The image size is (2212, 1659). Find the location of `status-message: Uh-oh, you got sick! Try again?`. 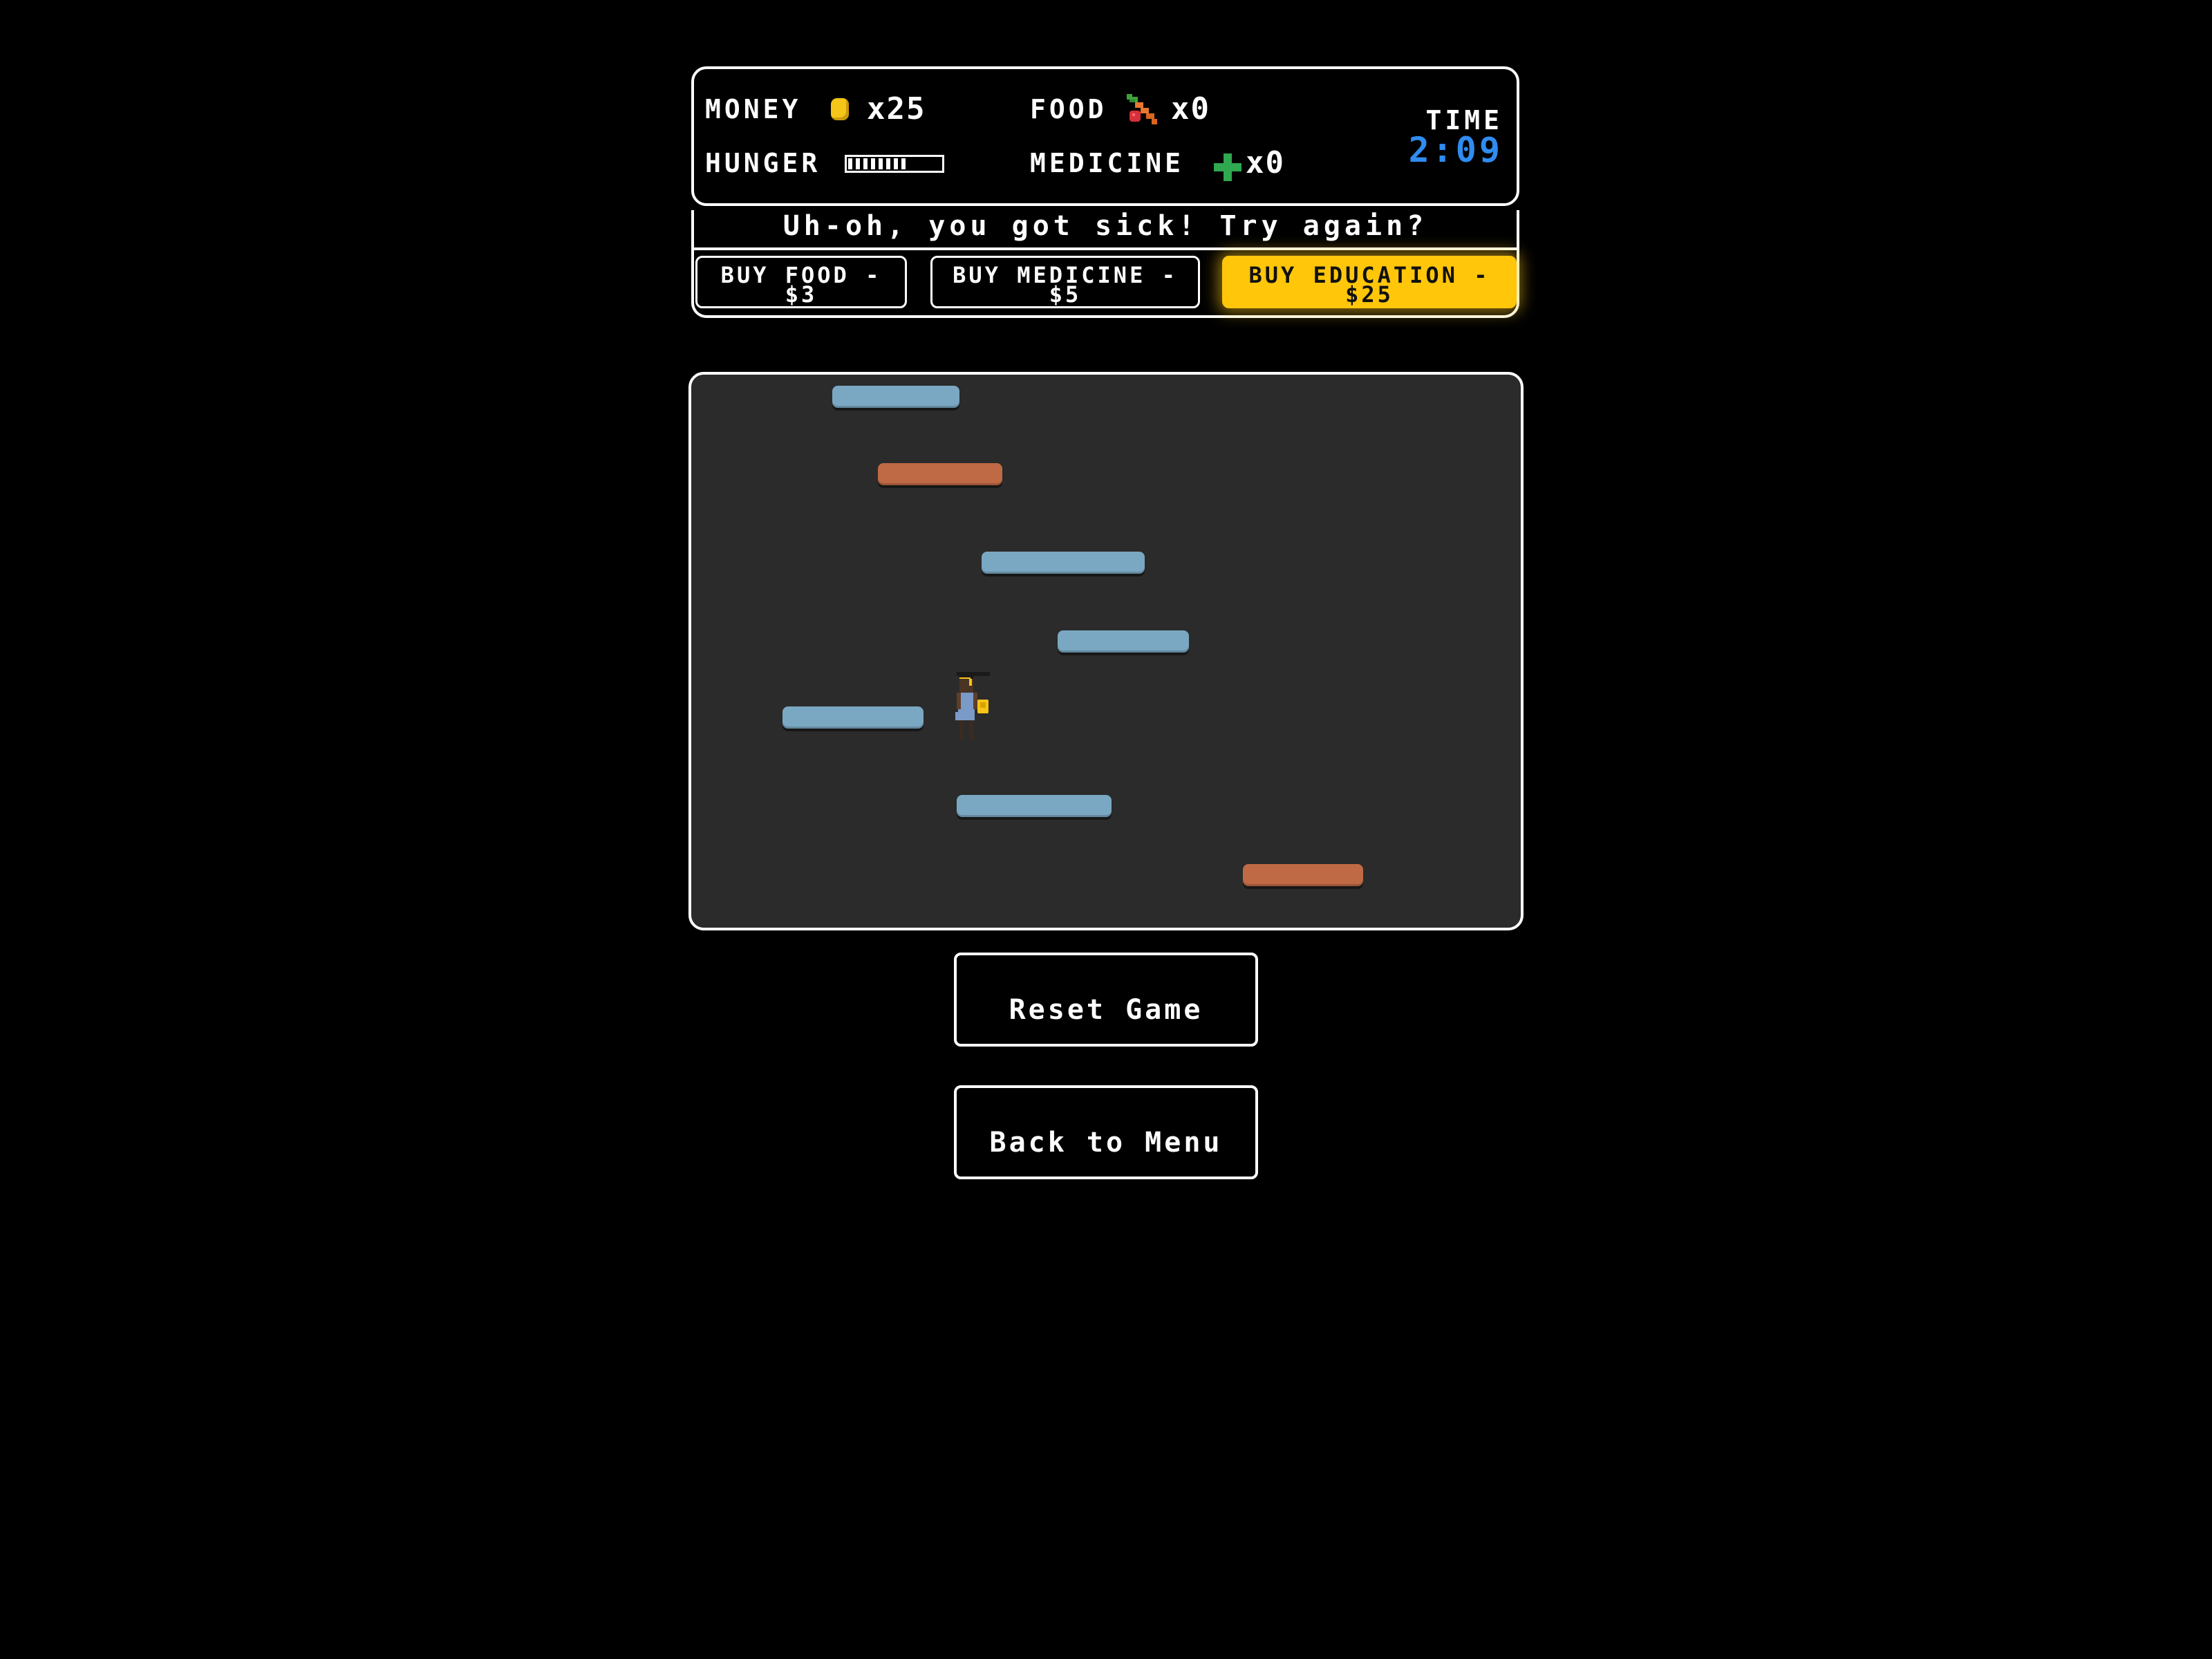

status-message: Uh-oh, you got sick! Try again? is located at coordinates (1105, 230).